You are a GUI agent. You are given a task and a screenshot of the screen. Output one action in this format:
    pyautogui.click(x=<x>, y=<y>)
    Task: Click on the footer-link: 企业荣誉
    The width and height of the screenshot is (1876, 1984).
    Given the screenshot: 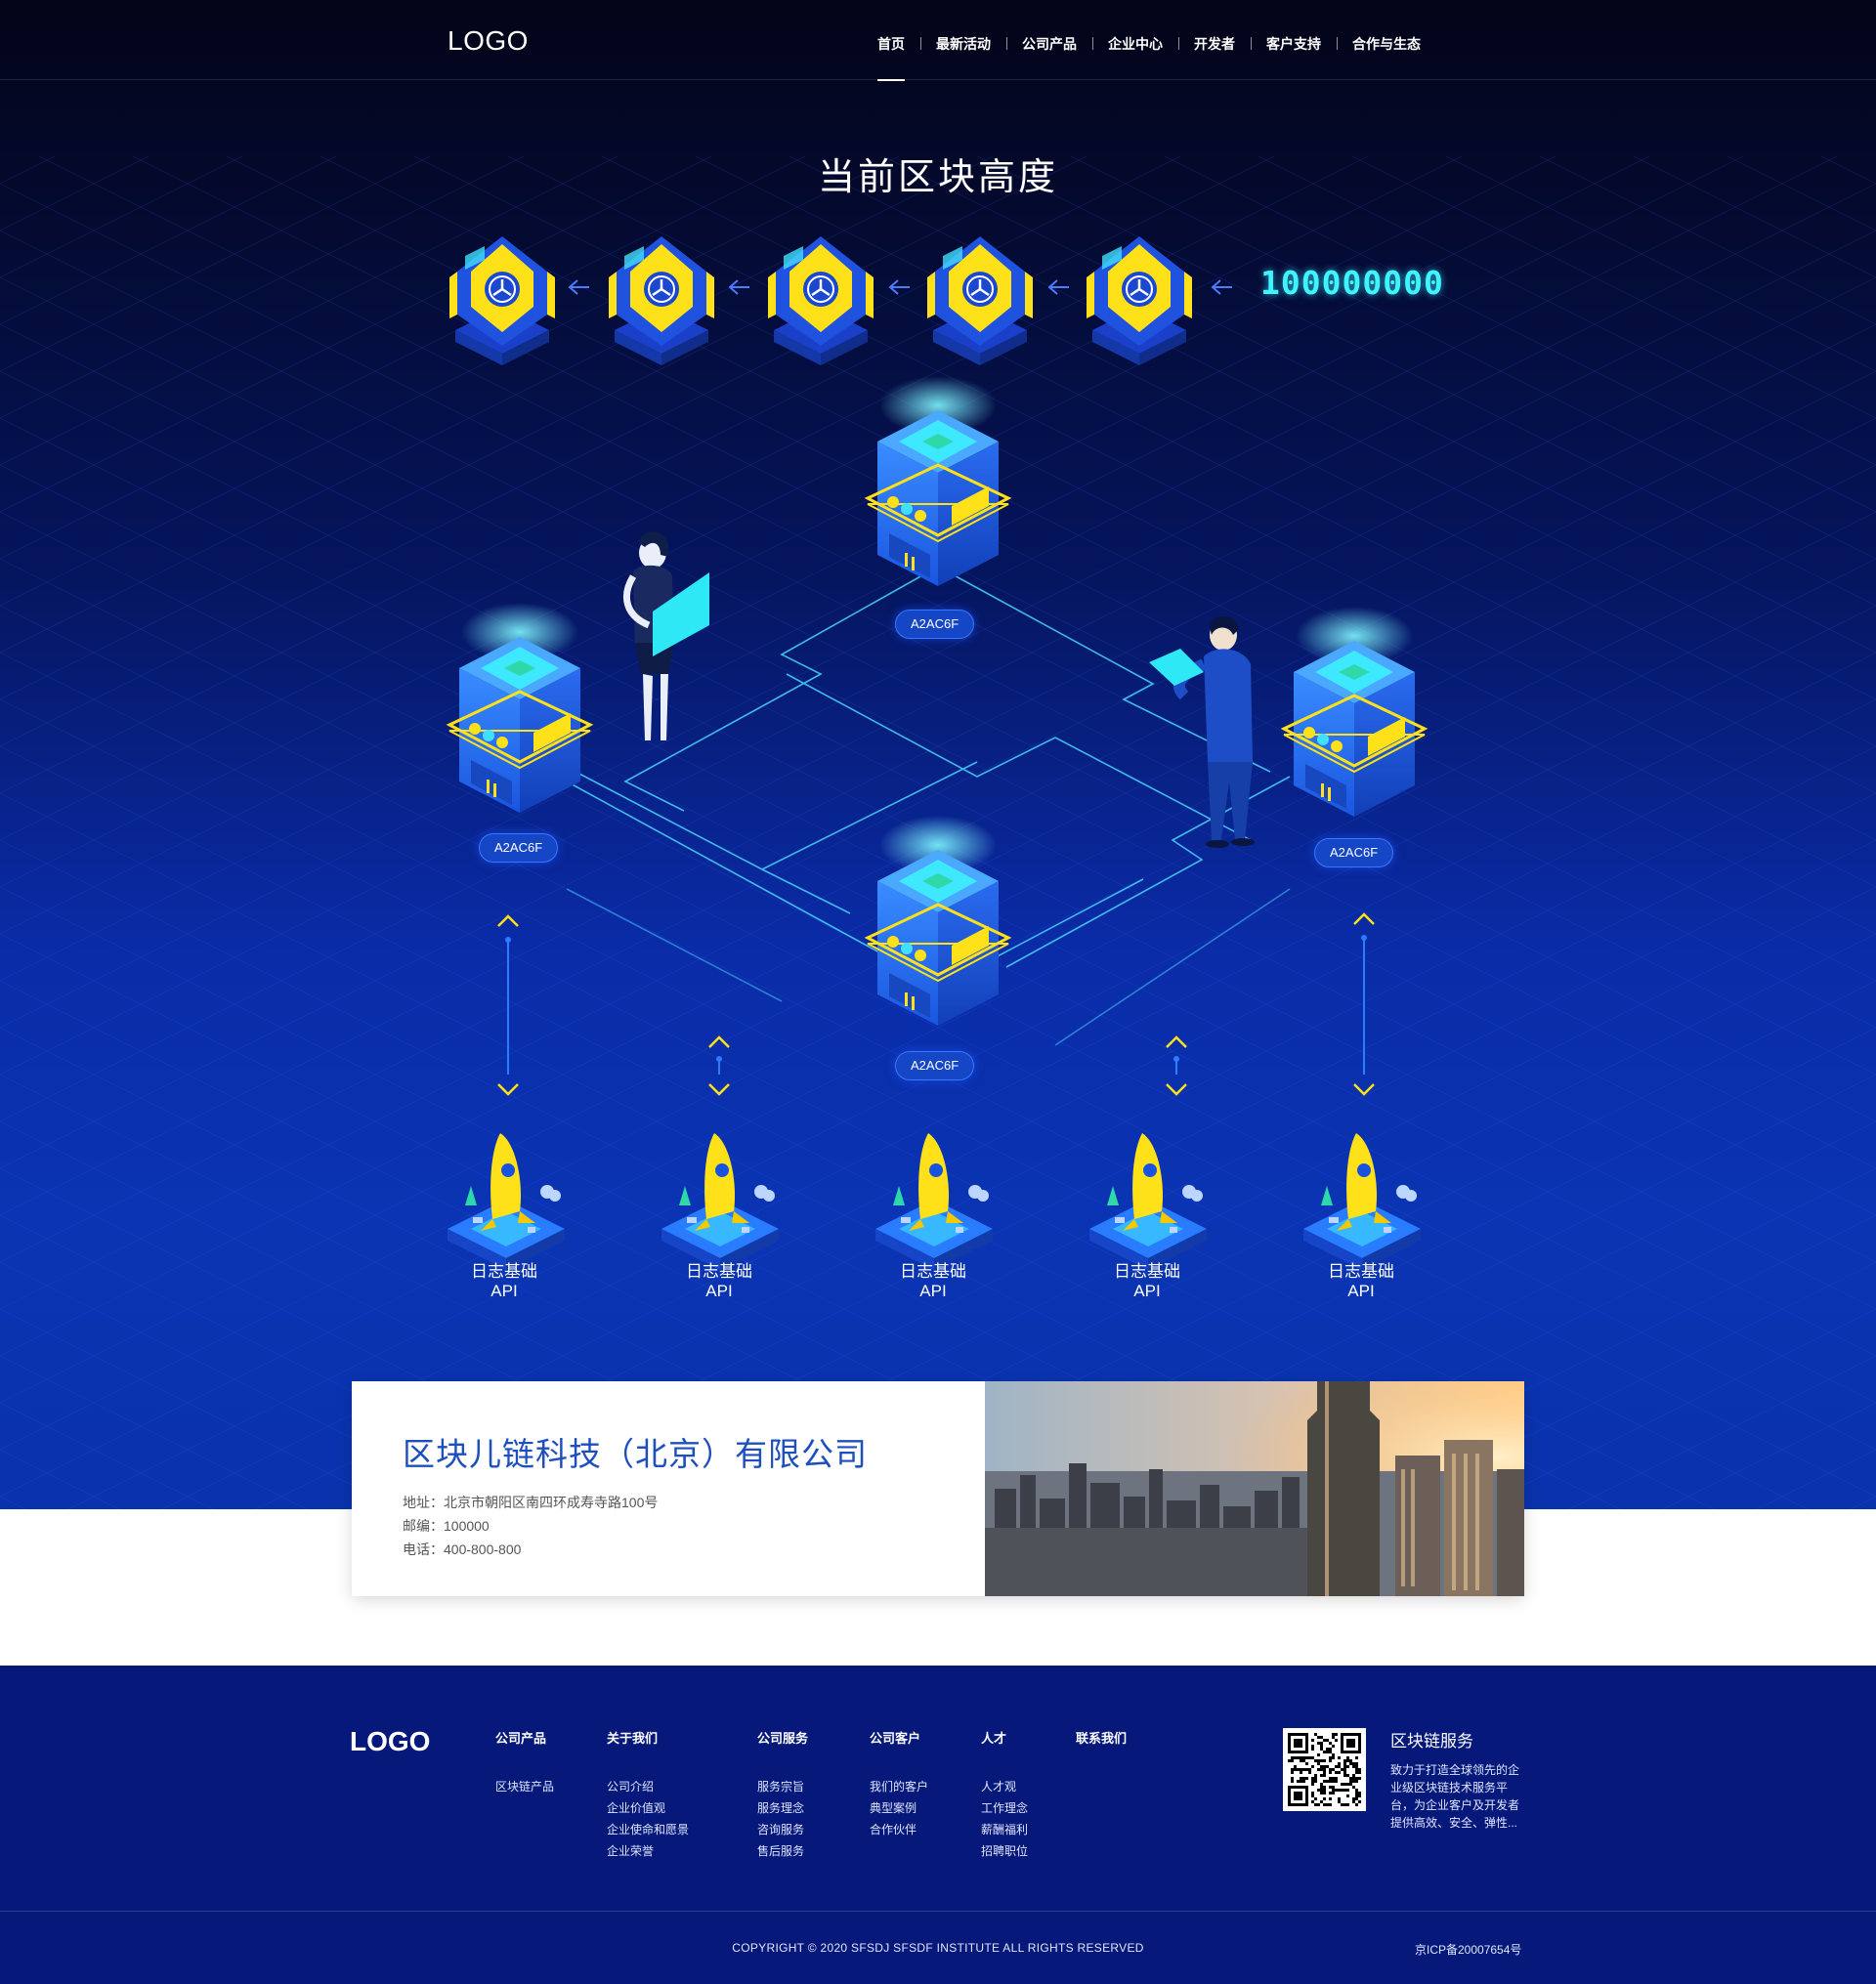 What is the action you would take?
    pyautogui.click(x=648, y=1851)
    